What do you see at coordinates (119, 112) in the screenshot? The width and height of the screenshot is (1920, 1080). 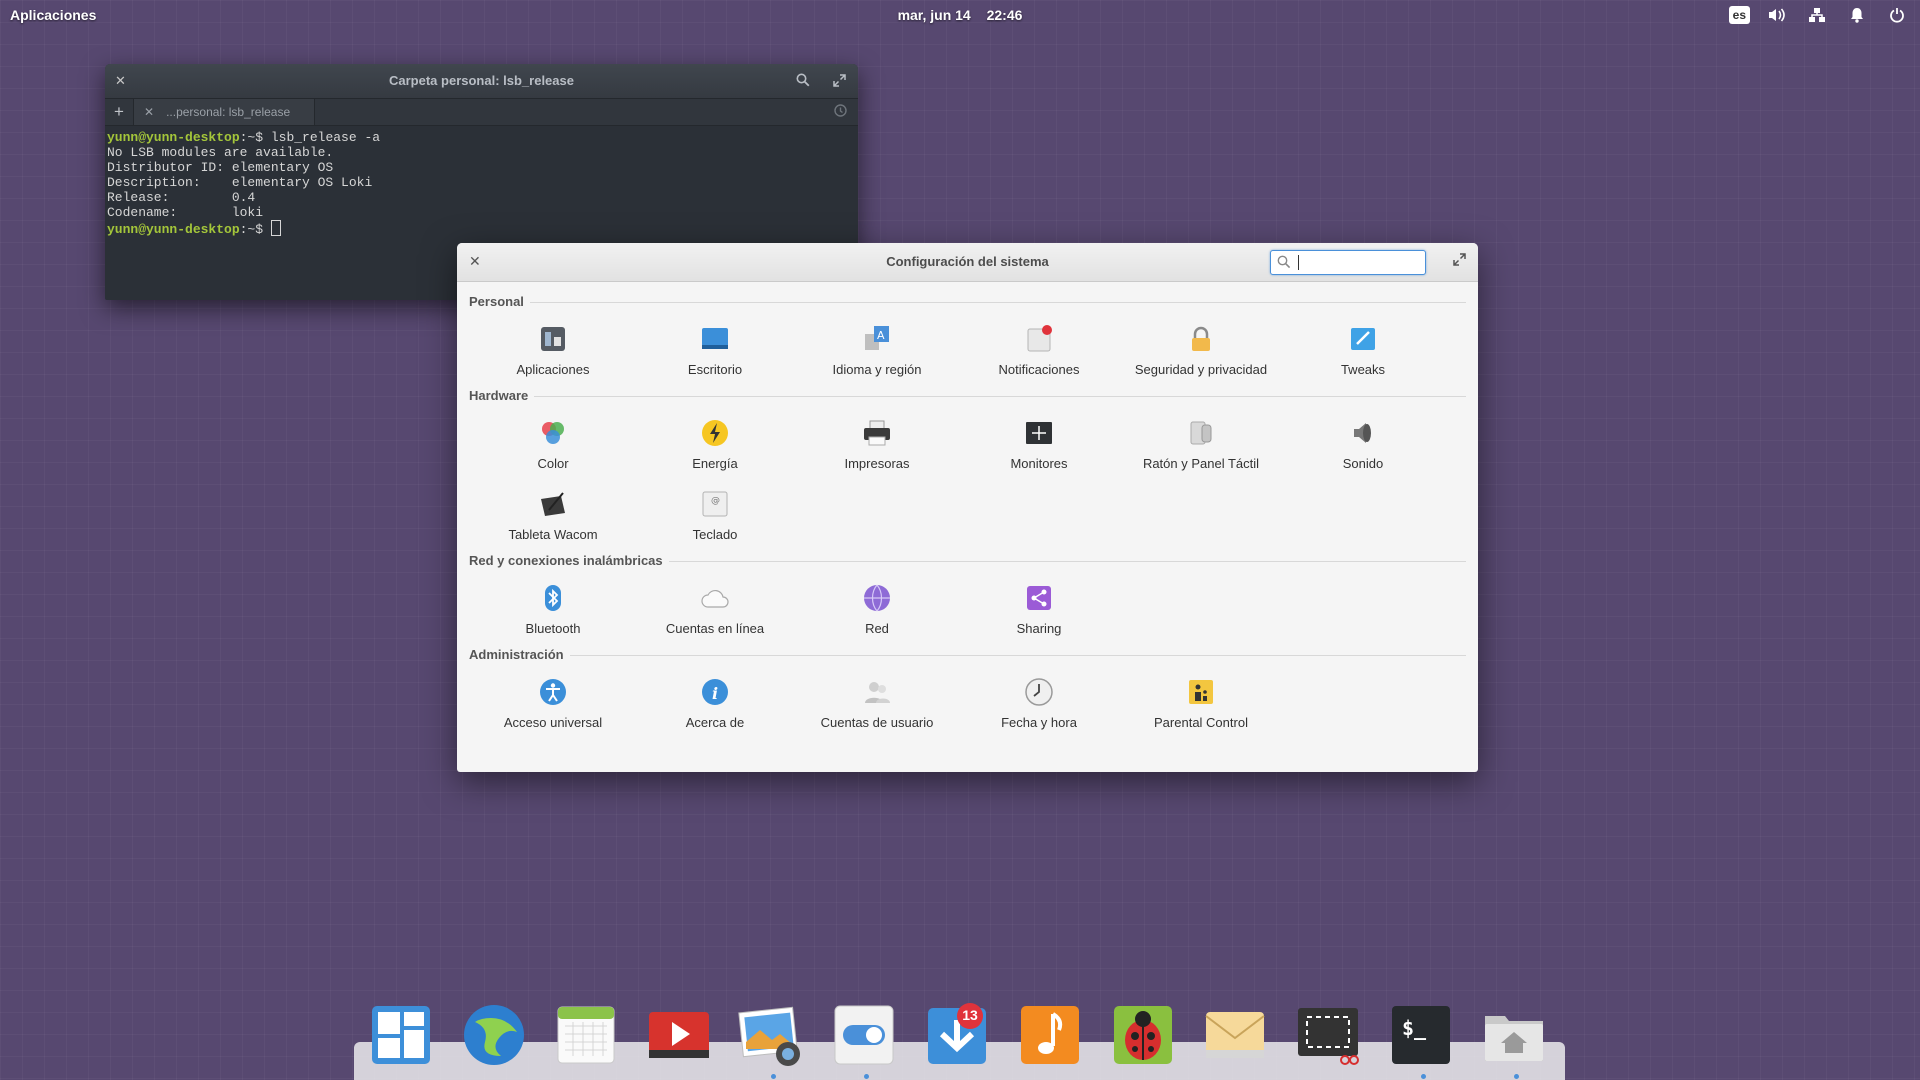 I see `new-tab-icon: +` at bounding box center [119, 112].